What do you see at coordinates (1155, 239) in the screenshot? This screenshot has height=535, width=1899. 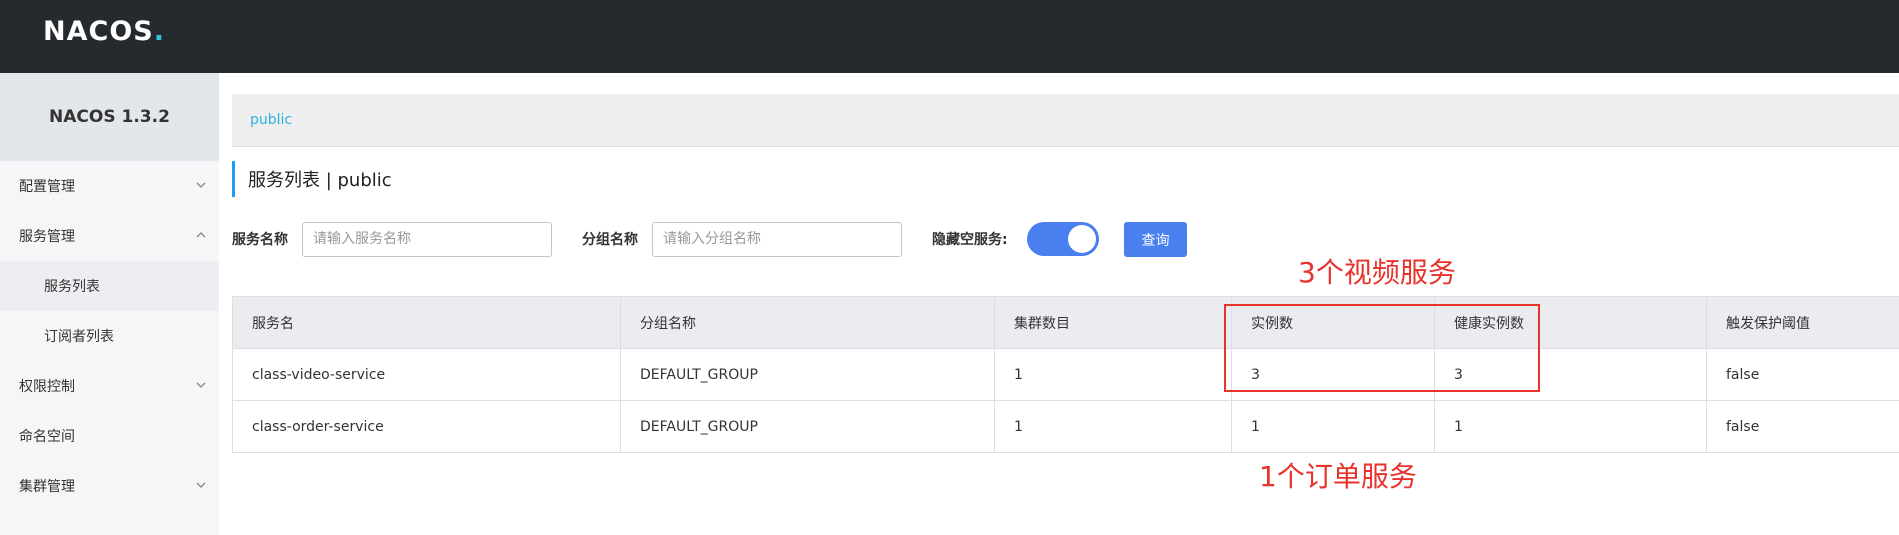 I see `query-button: 查询` at bounding box center [1155, 239].